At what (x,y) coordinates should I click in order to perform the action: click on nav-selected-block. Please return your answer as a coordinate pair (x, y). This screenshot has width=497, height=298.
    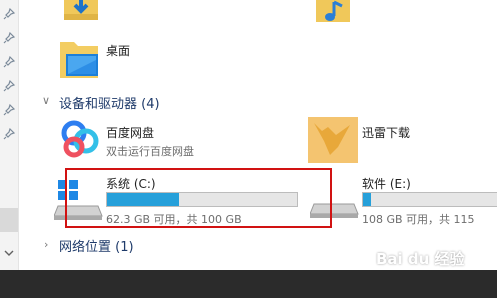
    Looking at the image, I should click on (9, 220).